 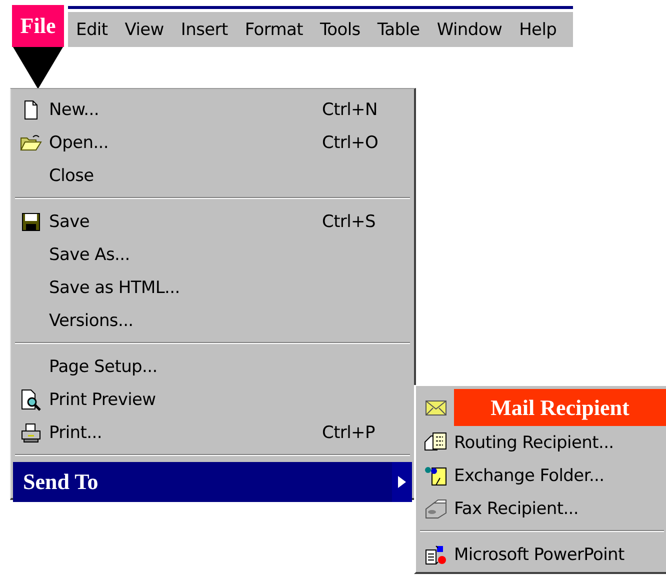 What do you see at coordinates (212, 432) in the screenshot?
I see `menu-item: Print... Ctrl+P` at bounding box center [212, 432].